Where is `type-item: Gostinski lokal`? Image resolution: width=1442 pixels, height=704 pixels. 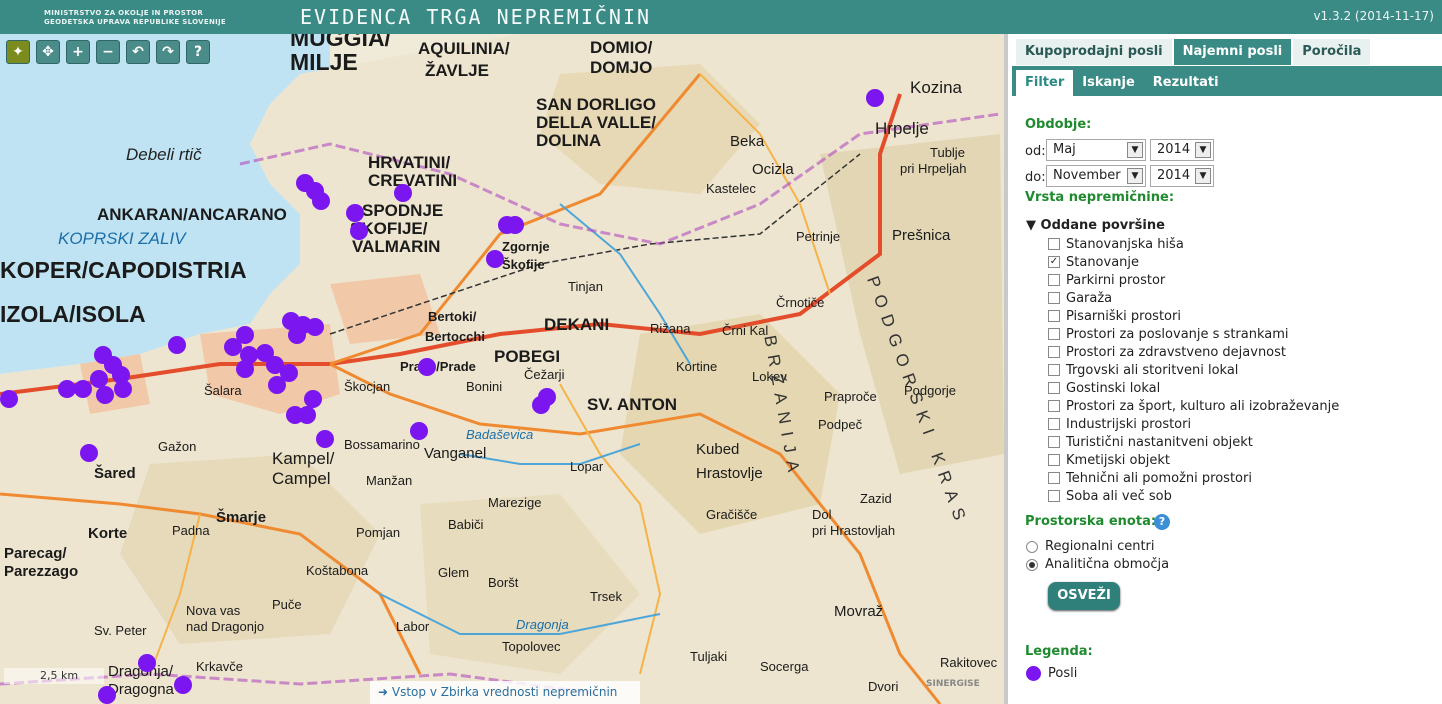
type-item: Gostinski lokal is located at coordinates (1193, 388).